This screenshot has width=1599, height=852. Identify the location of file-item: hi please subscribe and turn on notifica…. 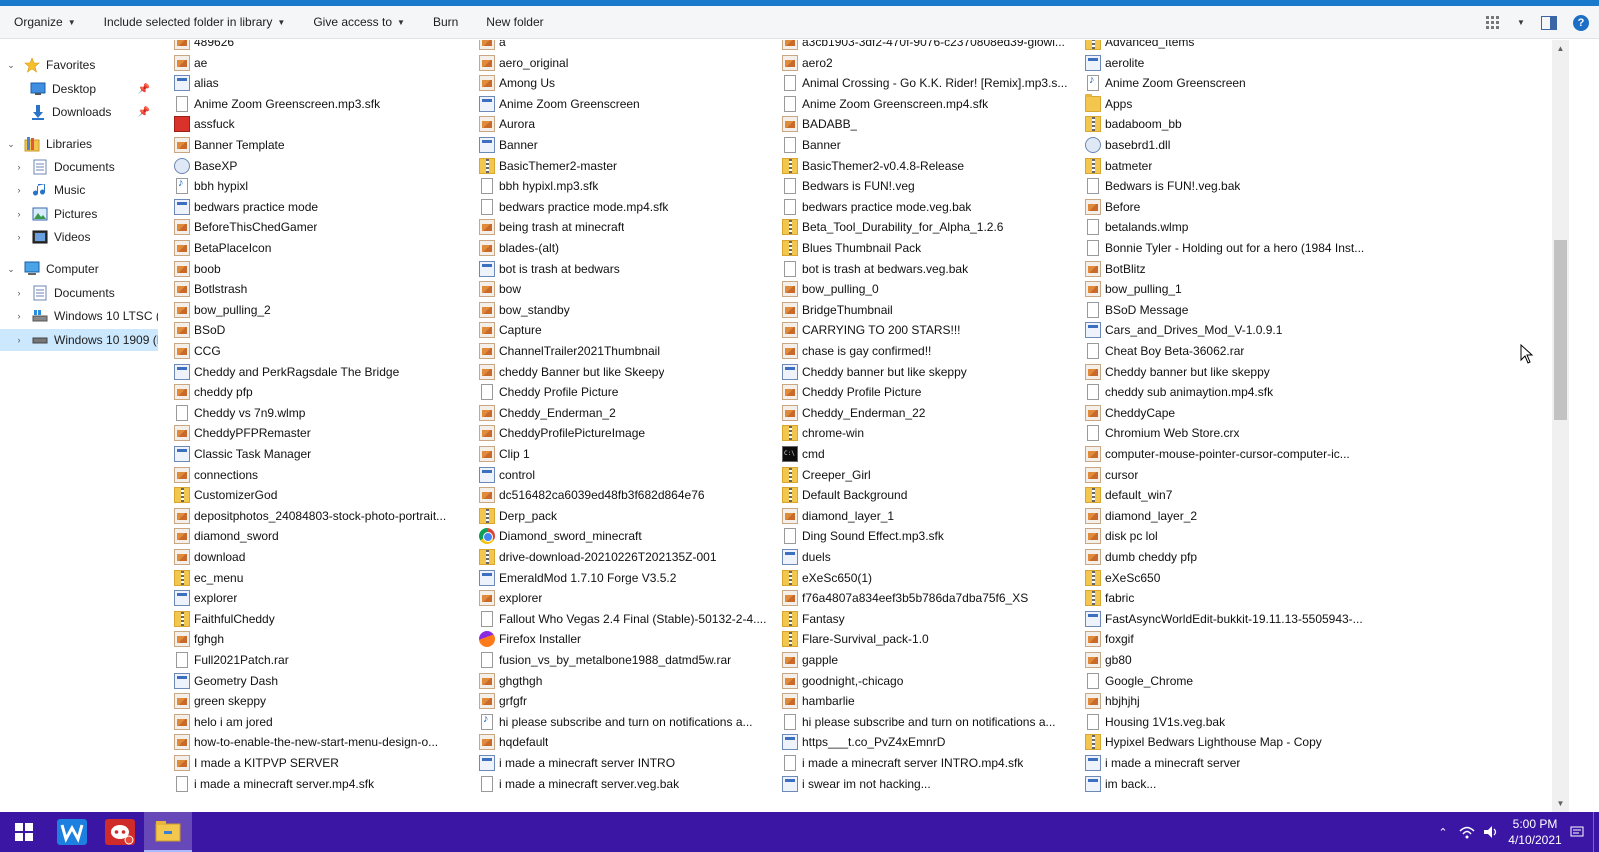
(624, 722).